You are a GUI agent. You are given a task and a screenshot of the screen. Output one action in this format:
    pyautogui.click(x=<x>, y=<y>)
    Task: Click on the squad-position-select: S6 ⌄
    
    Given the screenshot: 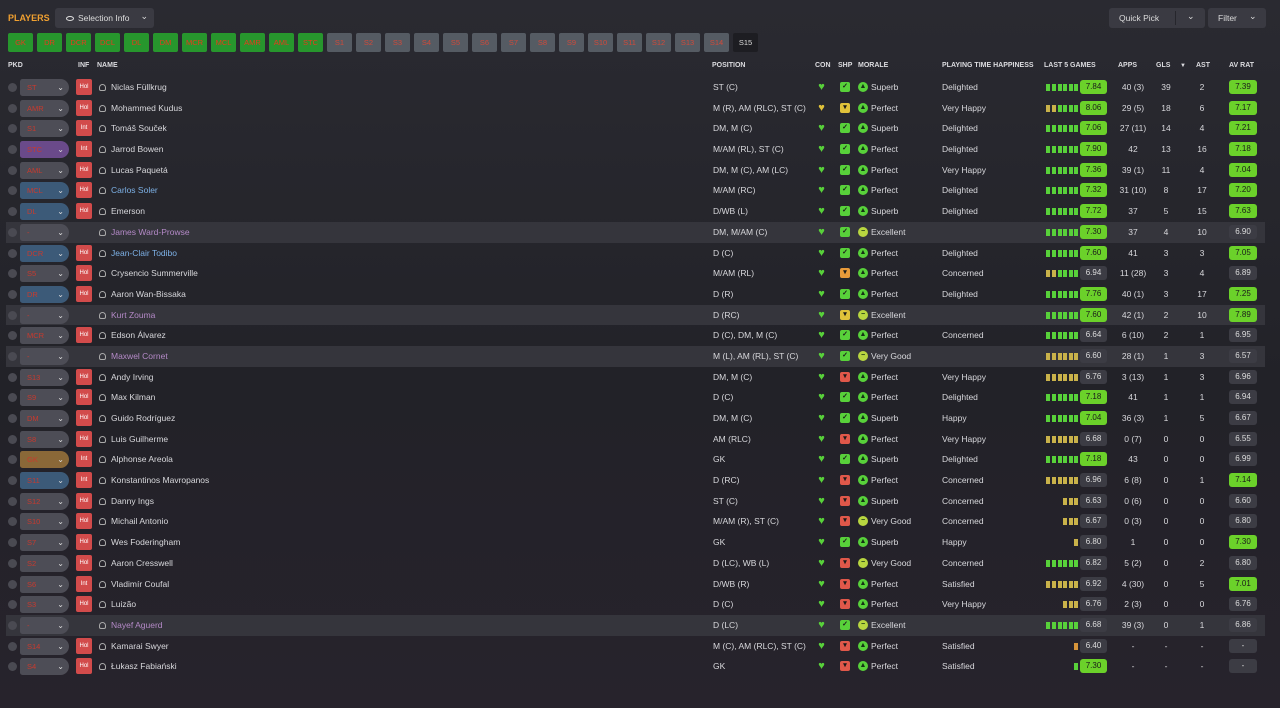 What is the action you would take?
    pyautogui.click(x=44, y=584)
    